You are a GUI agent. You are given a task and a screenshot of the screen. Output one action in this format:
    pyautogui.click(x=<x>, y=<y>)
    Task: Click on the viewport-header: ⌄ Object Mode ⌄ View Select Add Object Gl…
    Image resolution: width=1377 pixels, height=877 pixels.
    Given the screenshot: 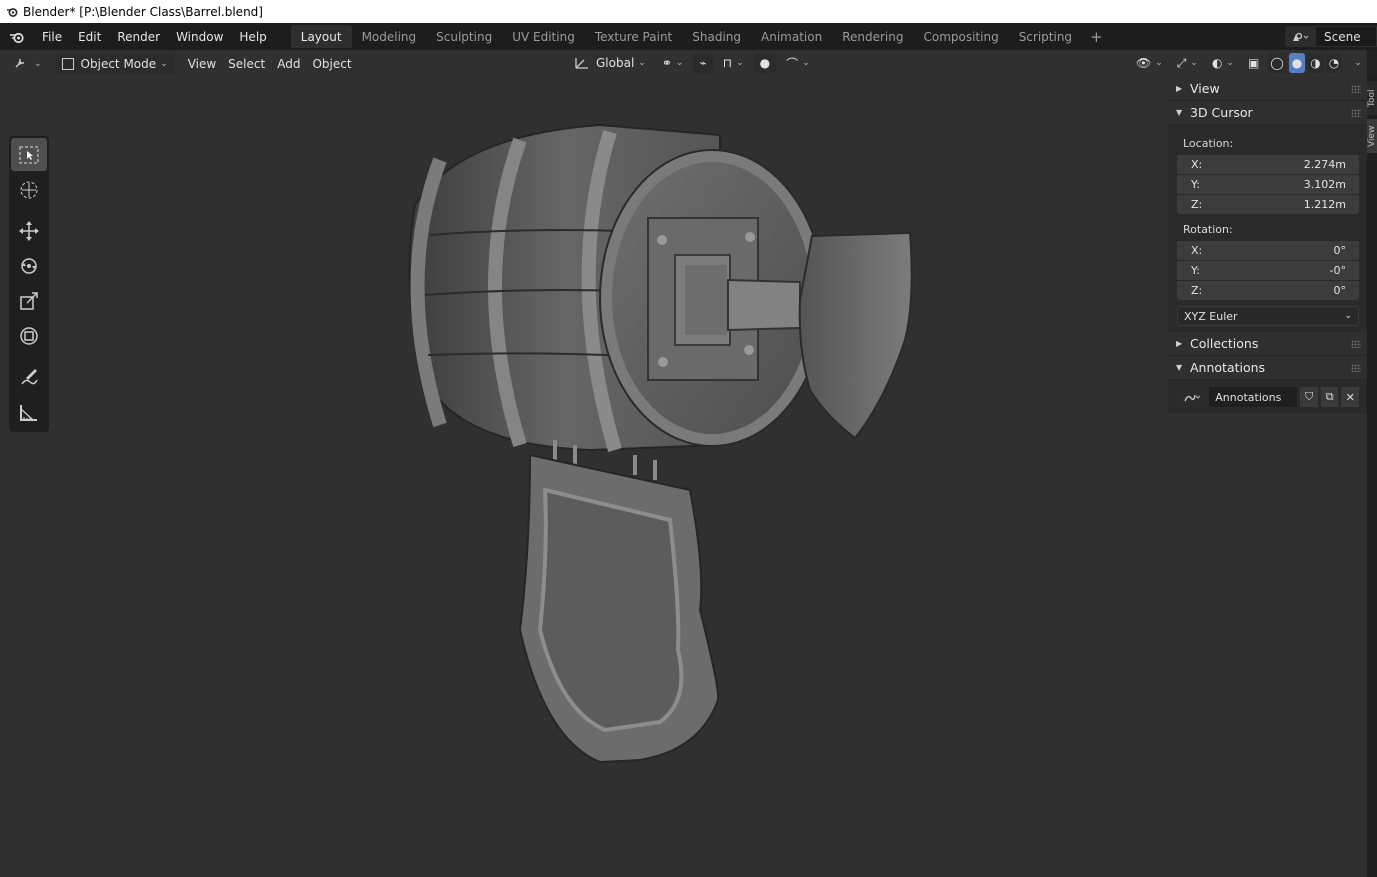 What is the action you would take?
    pyautogui.click(x=688, y=63)
    